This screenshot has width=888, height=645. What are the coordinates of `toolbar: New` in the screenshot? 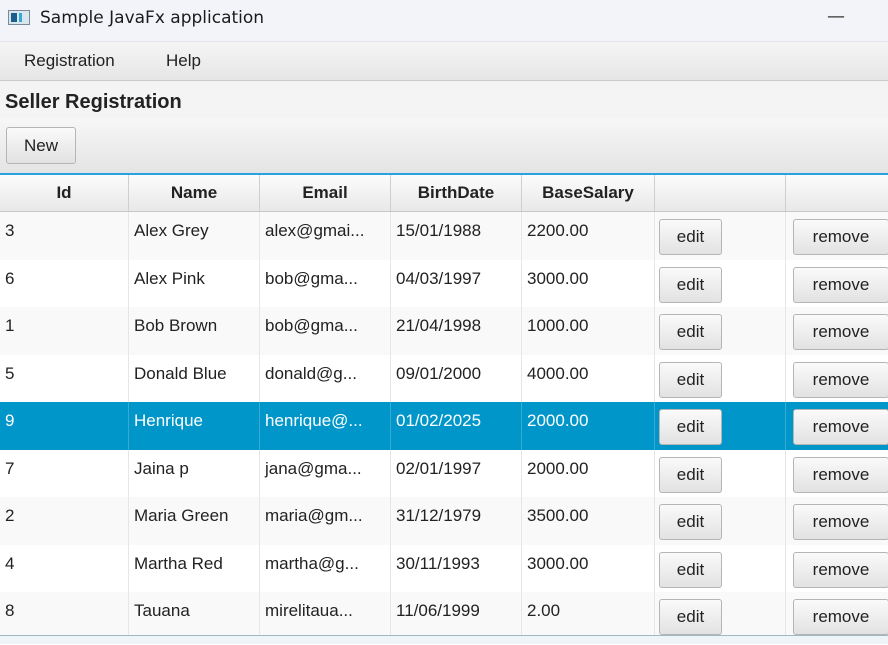 It's located at (444, 146).